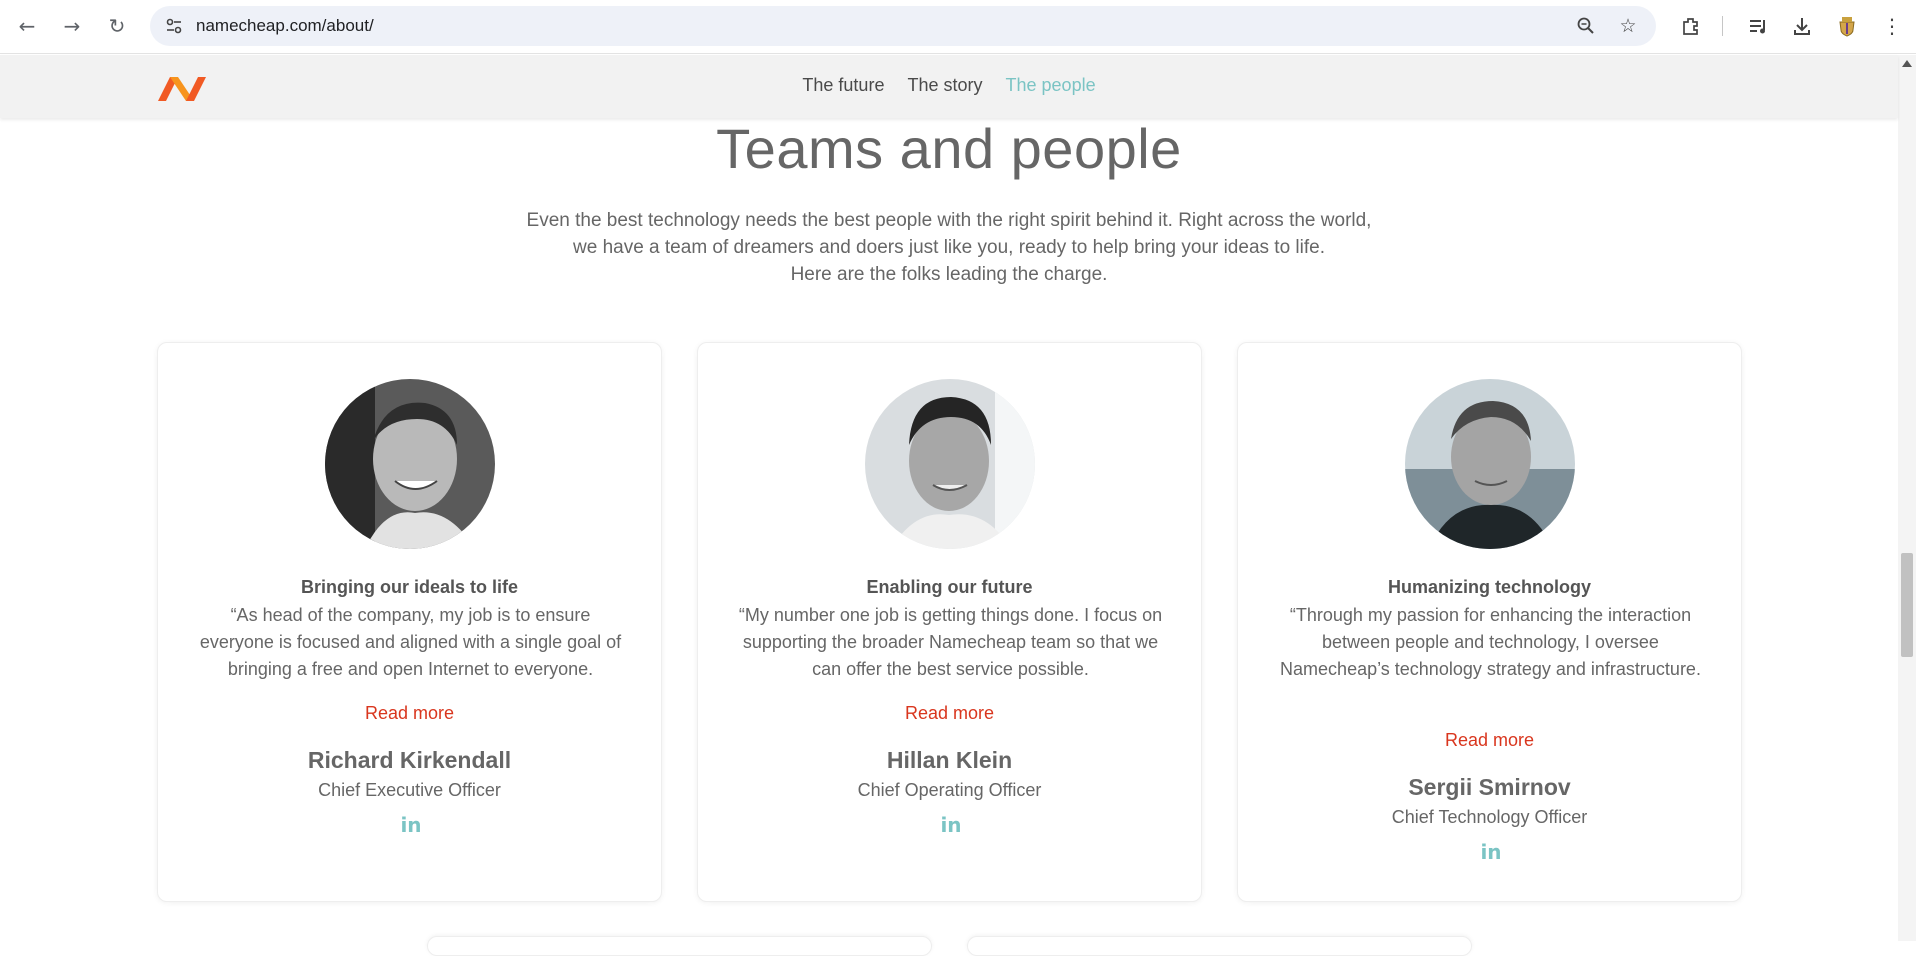 The height and width of the screenshot is (956, 1916). Describe the element at coordinates (1802, 26) in the screenshot. I see `download-icon` at that location.